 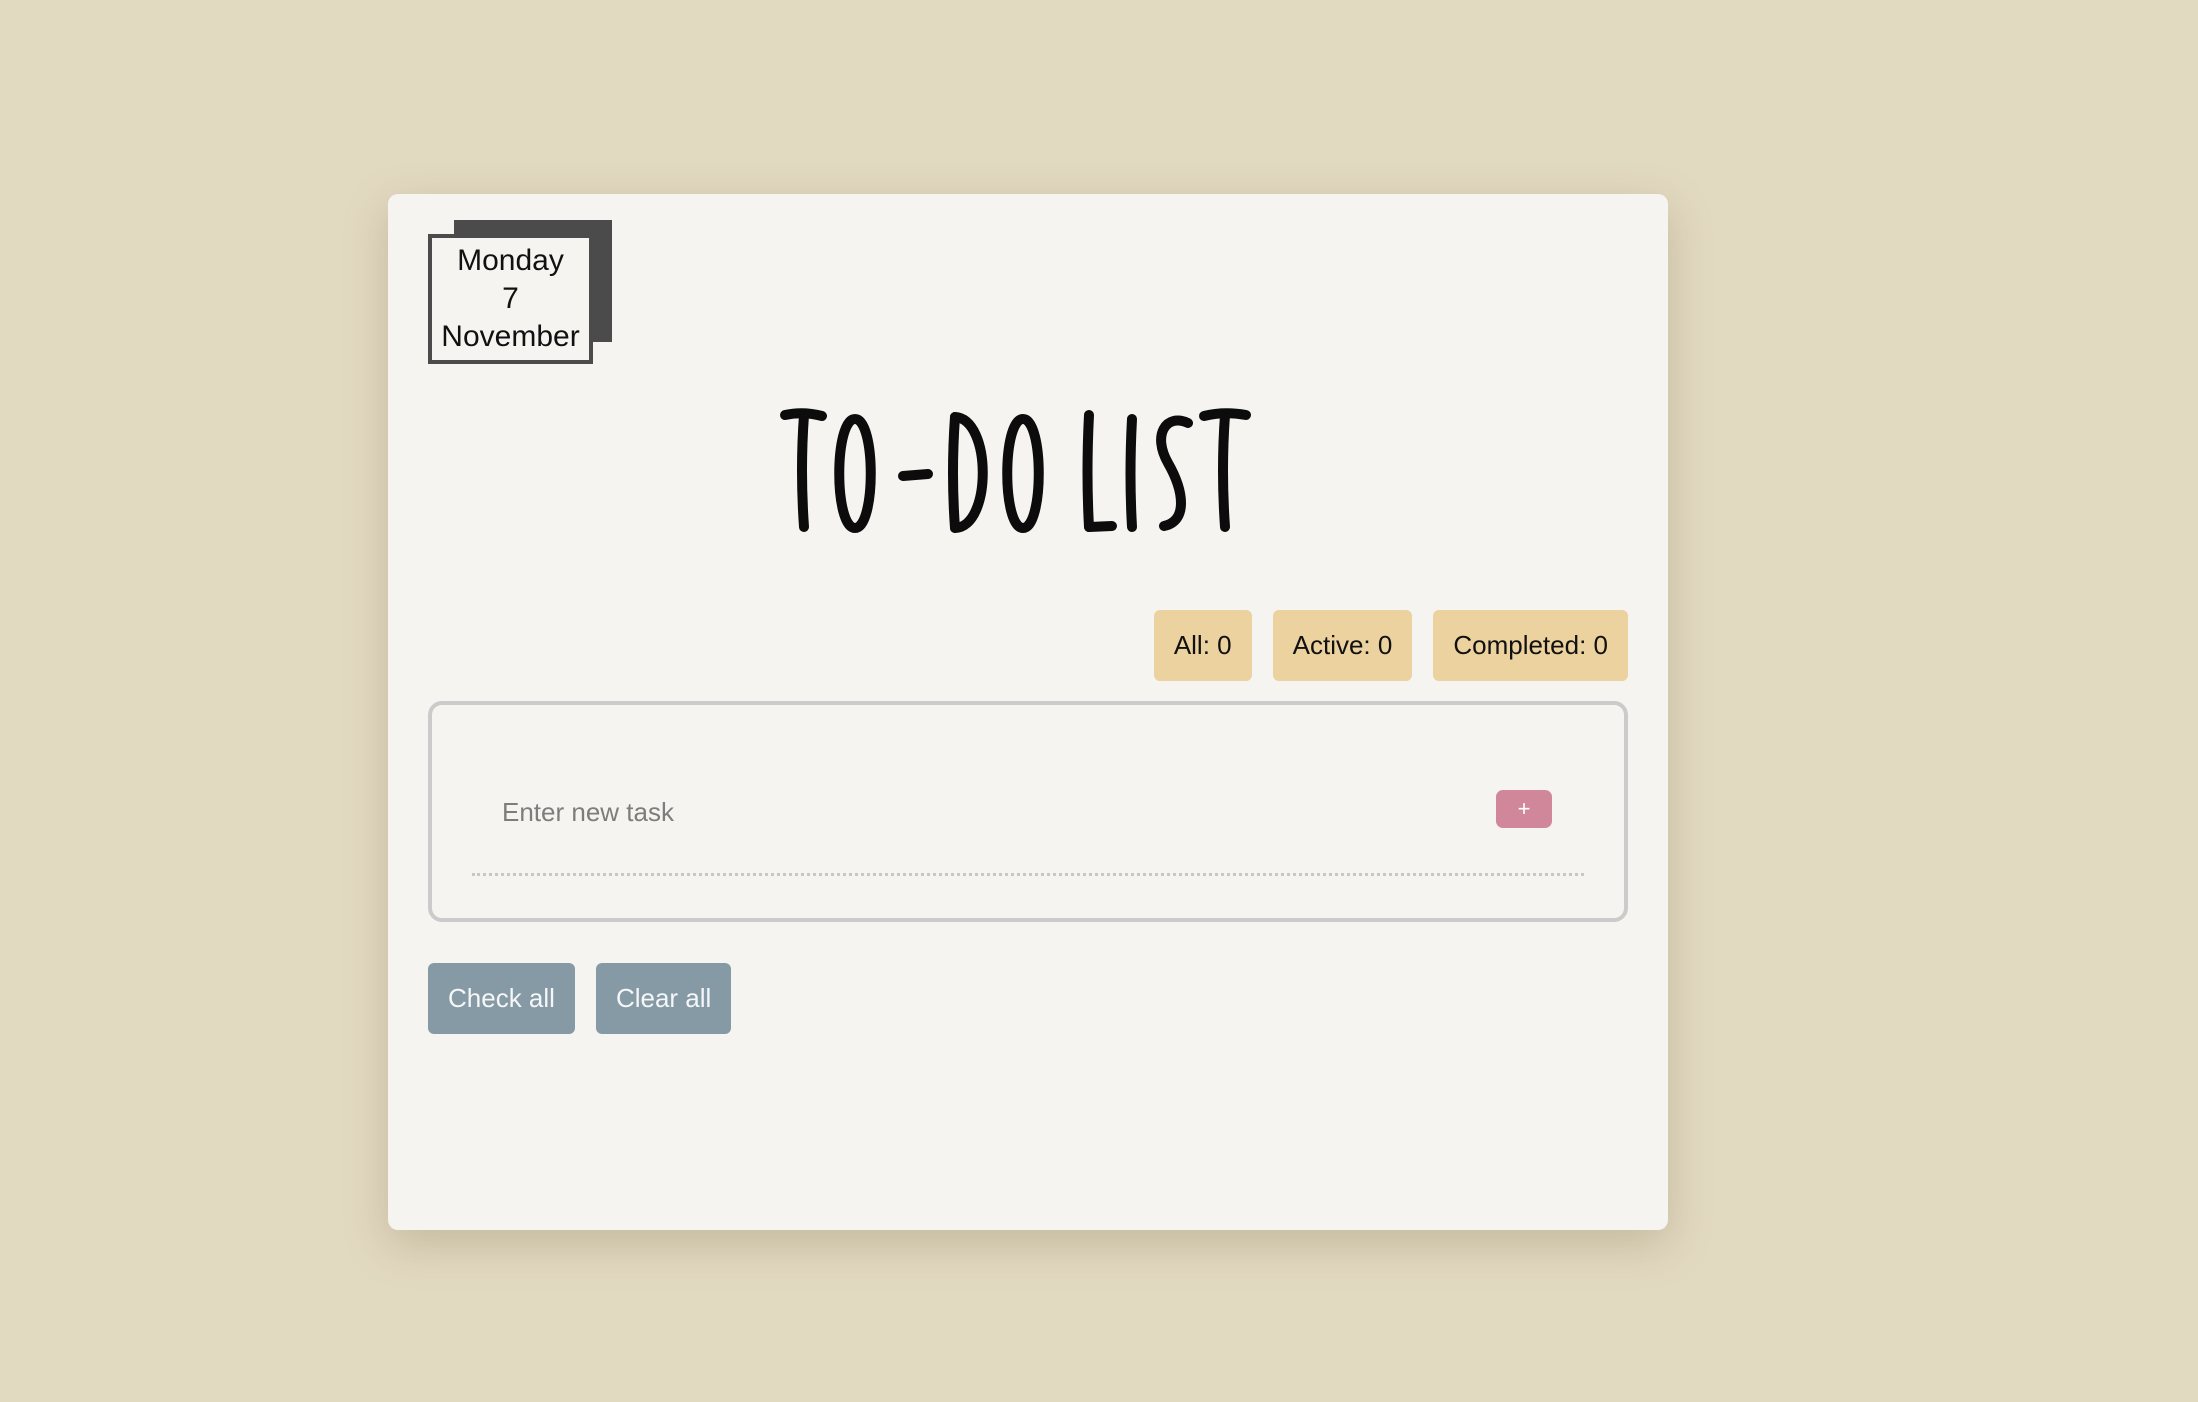 I want to click on date-card: Monday 7 November, so click(x=510, y=299).